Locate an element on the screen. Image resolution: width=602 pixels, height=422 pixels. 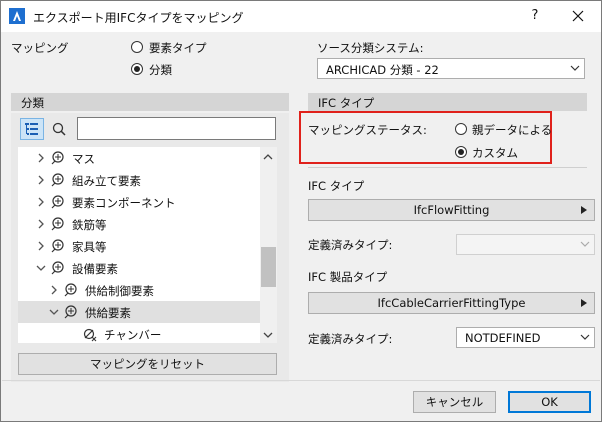
mapping-status-label: マッピングステータス: is located at coordinates (367, 130).